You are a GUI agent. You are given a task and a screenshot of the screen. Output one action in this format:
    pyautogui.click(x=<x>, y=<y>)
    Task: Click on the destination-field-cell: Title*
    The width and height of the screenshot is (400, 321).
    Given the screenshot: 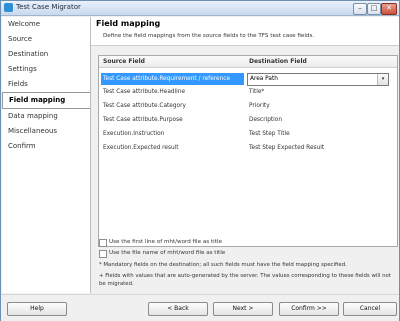 What is the action you would take?
    pyautogui.click(x=256, y=92)
    